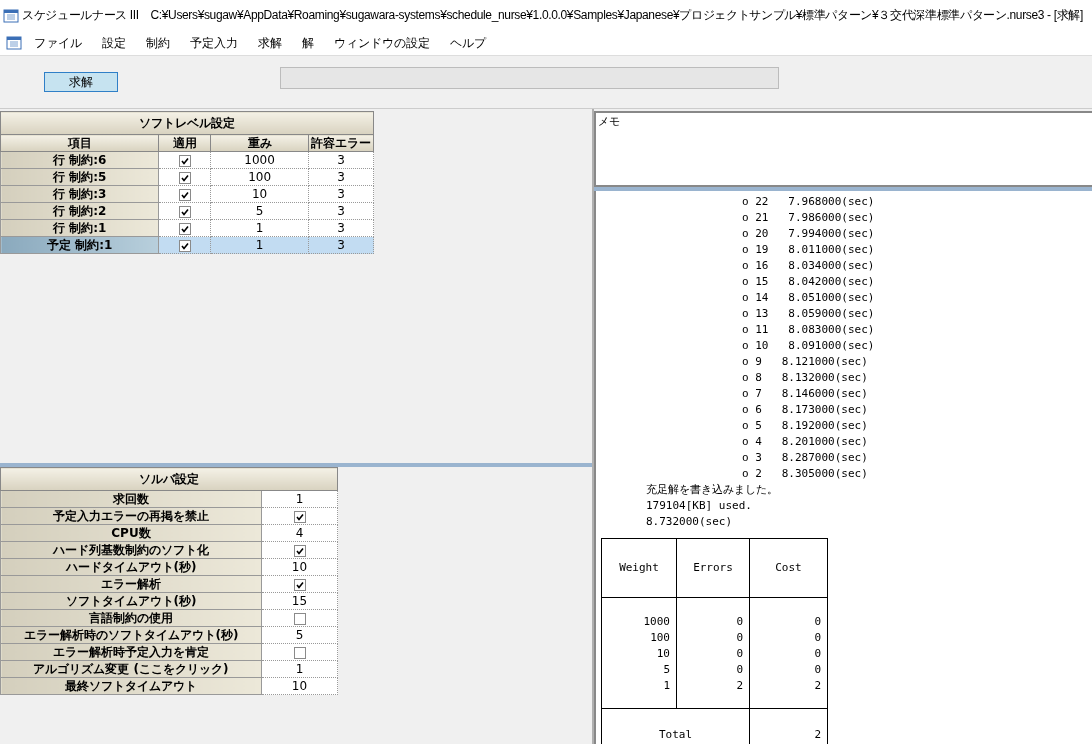 The image size is (1092, 744). I want to click on log-line: o 2 8.305000(sec), so click(805, 474).